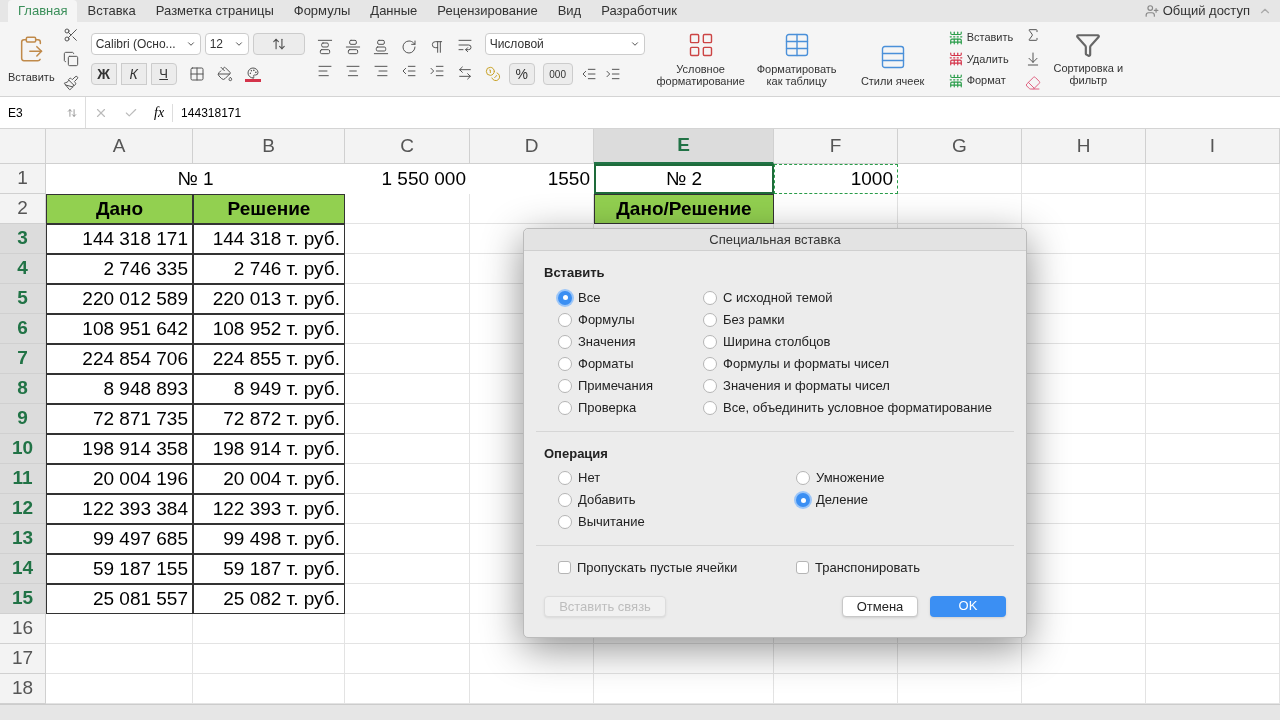 The height and width of the screenshot is (720, 1280). What do you see at coordinates (867, 568) in the screenshot?
I see `checkbox-label: Транспонировать` at bounding box center [867, 568].